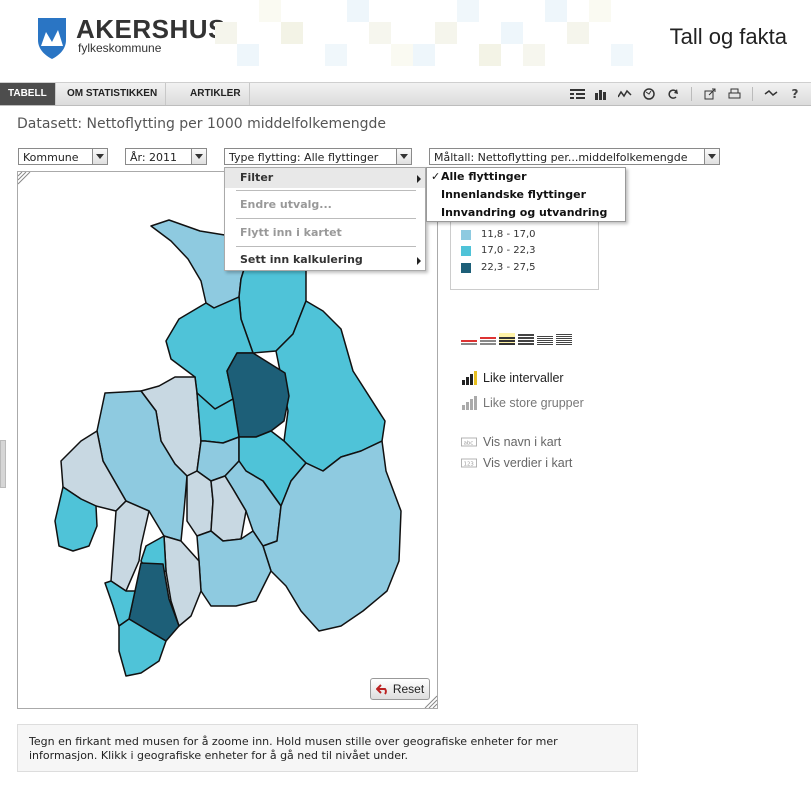  I want to click on option-equal-intervals: Like intervaller, so click(512, 378).